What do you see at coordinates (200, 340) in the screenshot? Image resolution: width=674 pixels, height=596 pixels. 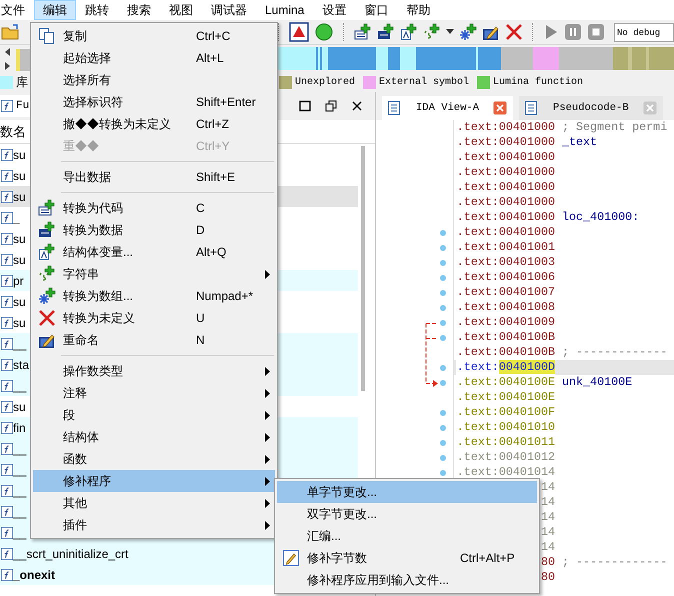 I see `shortcut-text: N` at bounding box center [200, 340].